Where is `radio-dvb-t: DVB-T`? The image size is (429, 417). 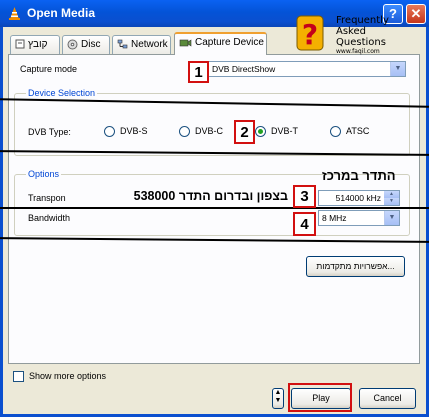
radio-dvb-t: DVB-T is located at coordinates (276, 132).